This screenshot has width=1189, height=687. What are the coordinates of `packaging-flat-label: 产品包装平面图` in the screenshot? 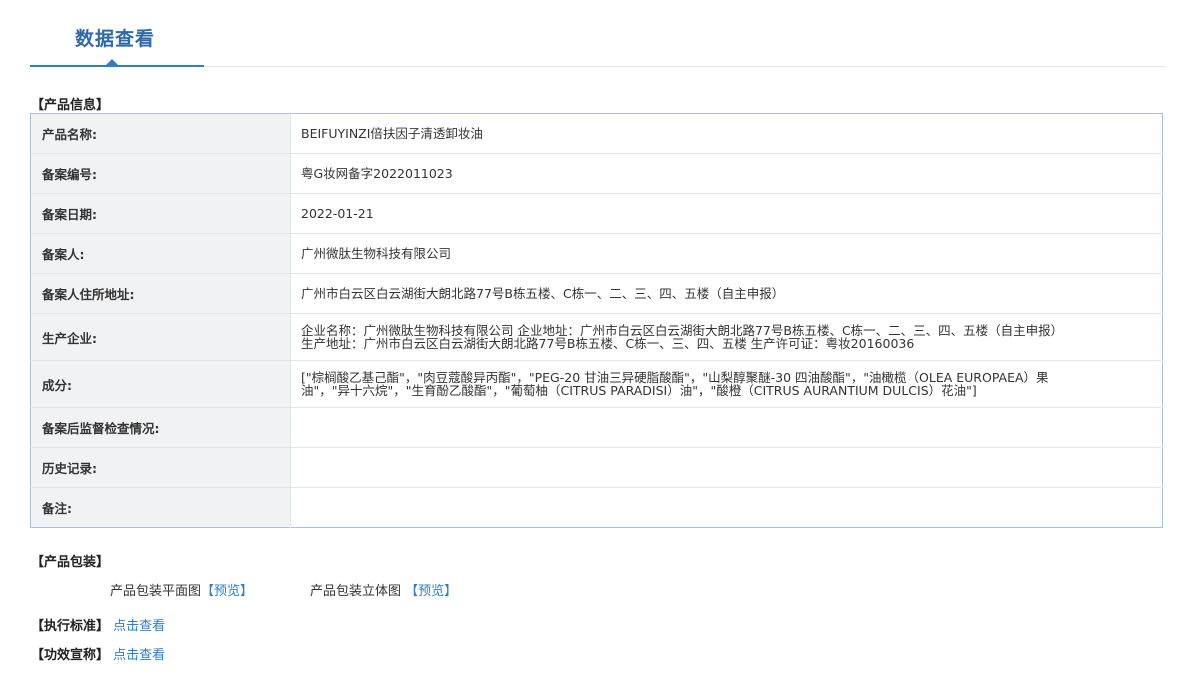 It's located at (156, 591).